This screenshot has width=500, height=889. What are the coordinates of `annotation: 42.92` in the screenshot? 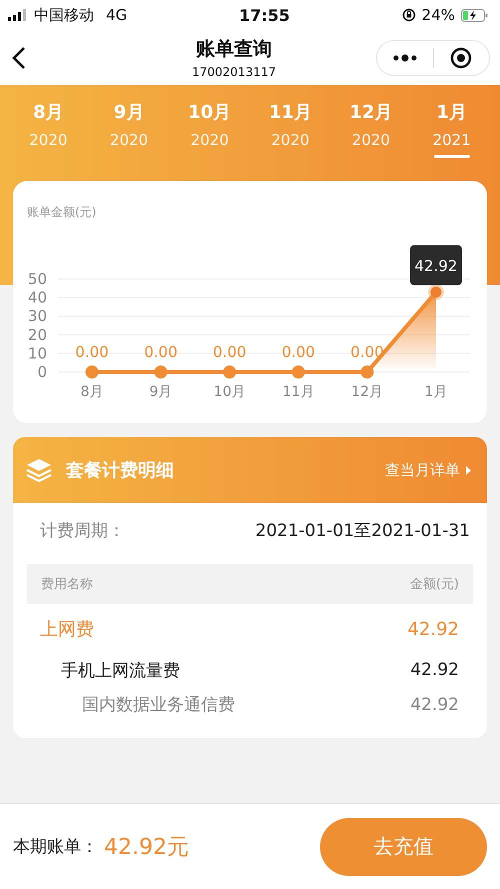 It's located at (436, 266).